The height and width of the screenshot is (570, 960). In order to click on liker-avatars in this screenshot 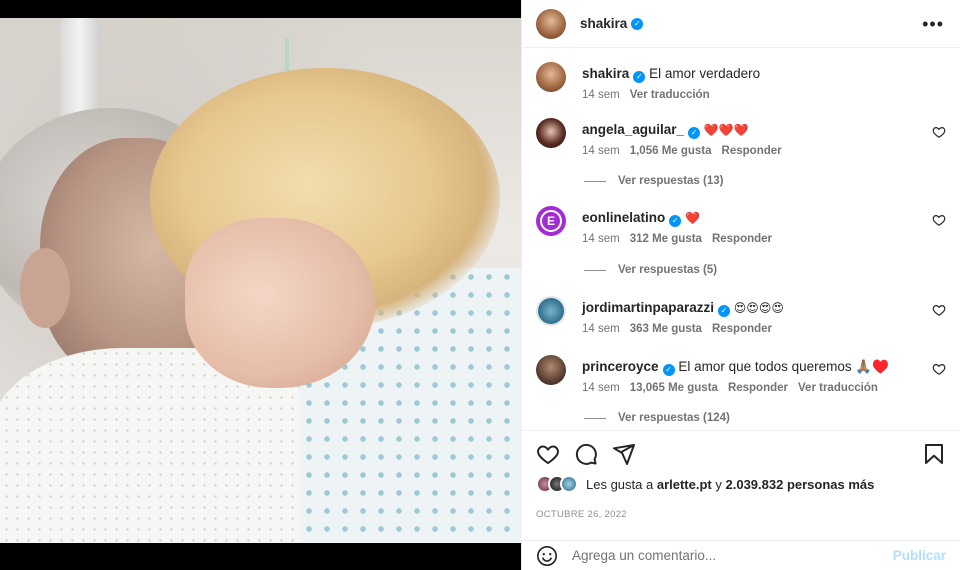, I will do `click(557, 484)`.